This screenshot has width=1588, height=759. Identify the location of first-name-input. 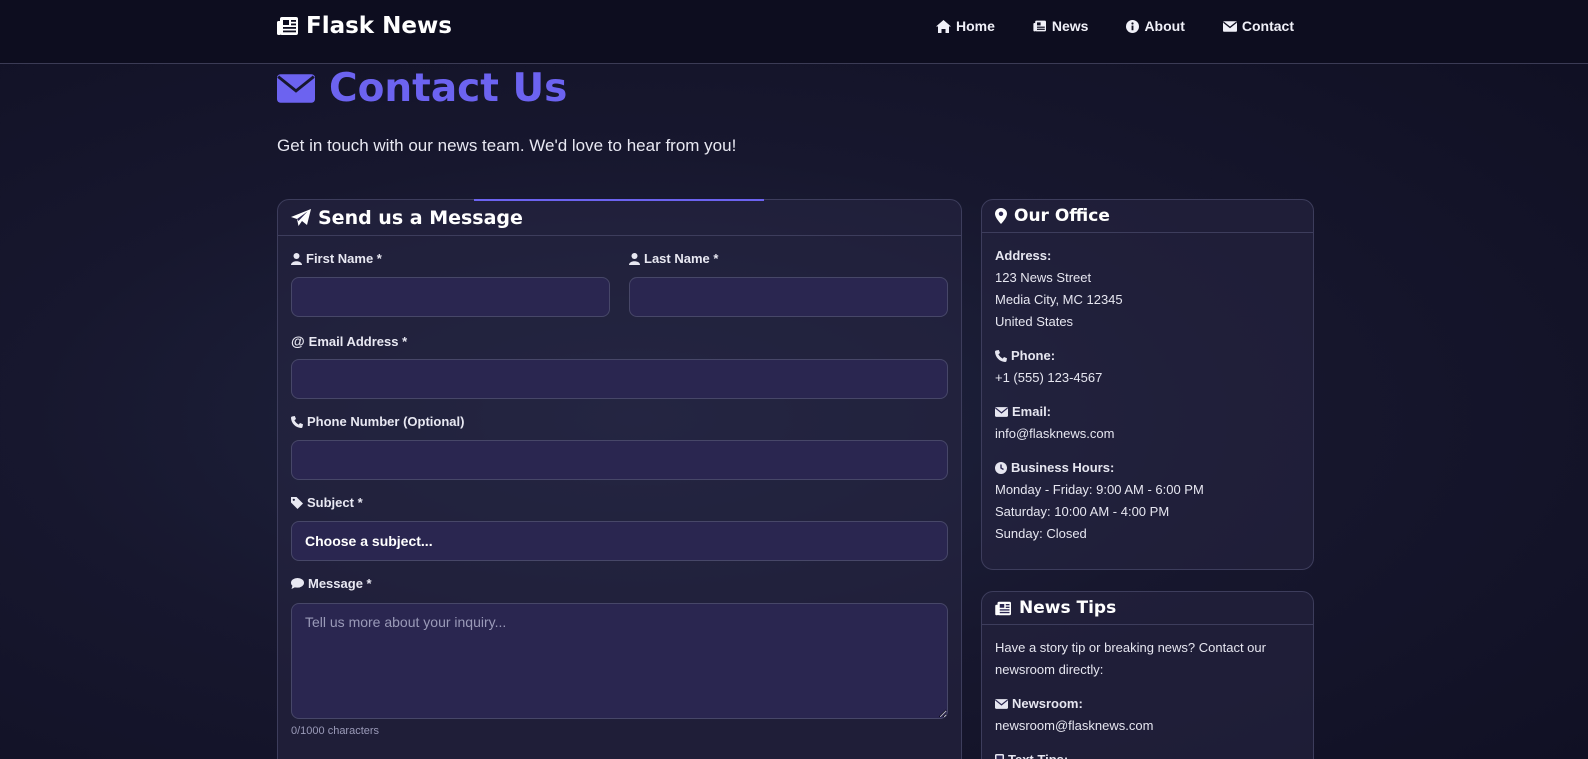
(450, 297).